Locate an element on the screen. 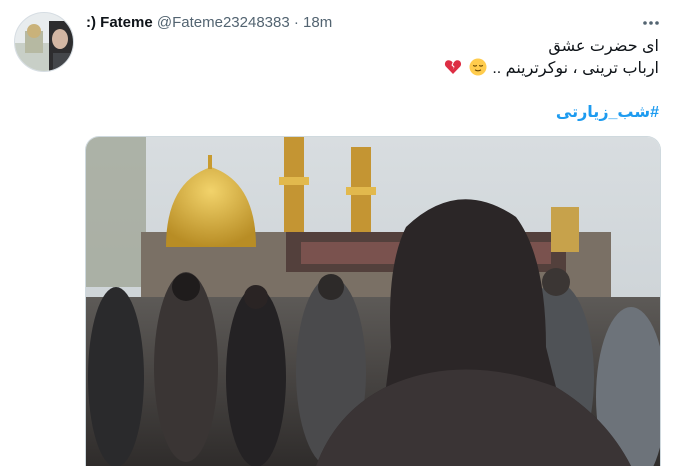  hashtag-link: #شب_زیارتی is located at coordinates (607, 112).